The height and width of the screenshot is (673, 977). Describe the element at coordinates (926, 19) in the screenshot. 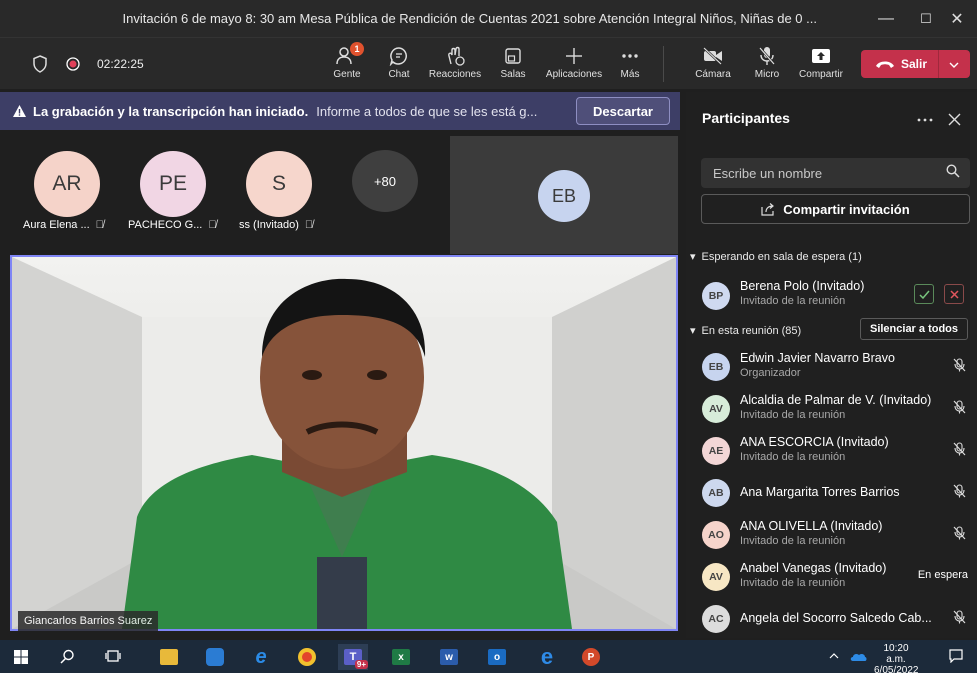

I see `maximize-button: ☐` at that location.